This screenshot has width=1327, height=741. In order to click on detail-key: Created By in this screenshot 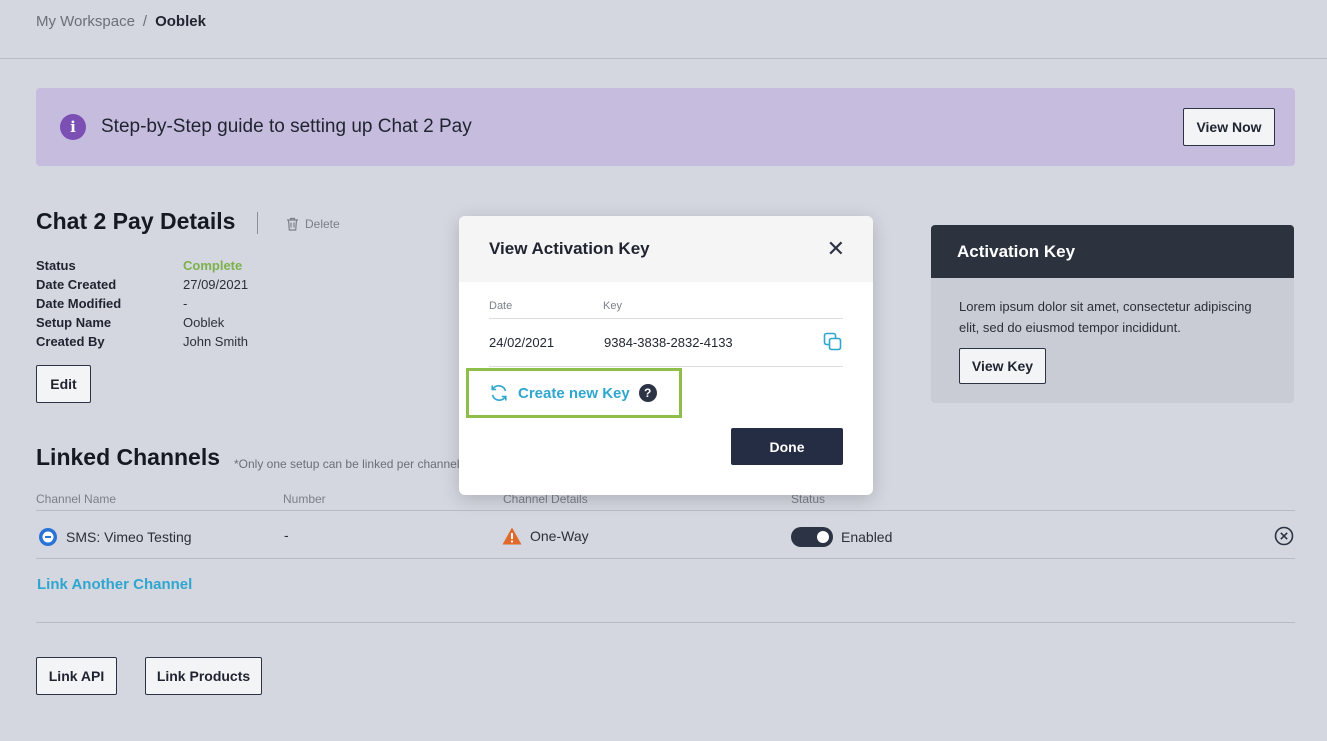, I will do `click(70, 341)`.